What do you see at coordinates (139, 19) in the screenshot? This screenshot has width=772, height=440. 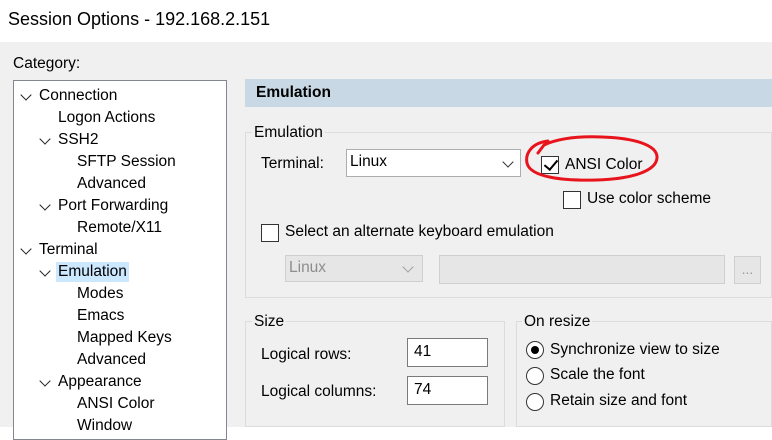 I see `window-title: Session Options - 192.168.2.151` at bounding box center [139, 19].